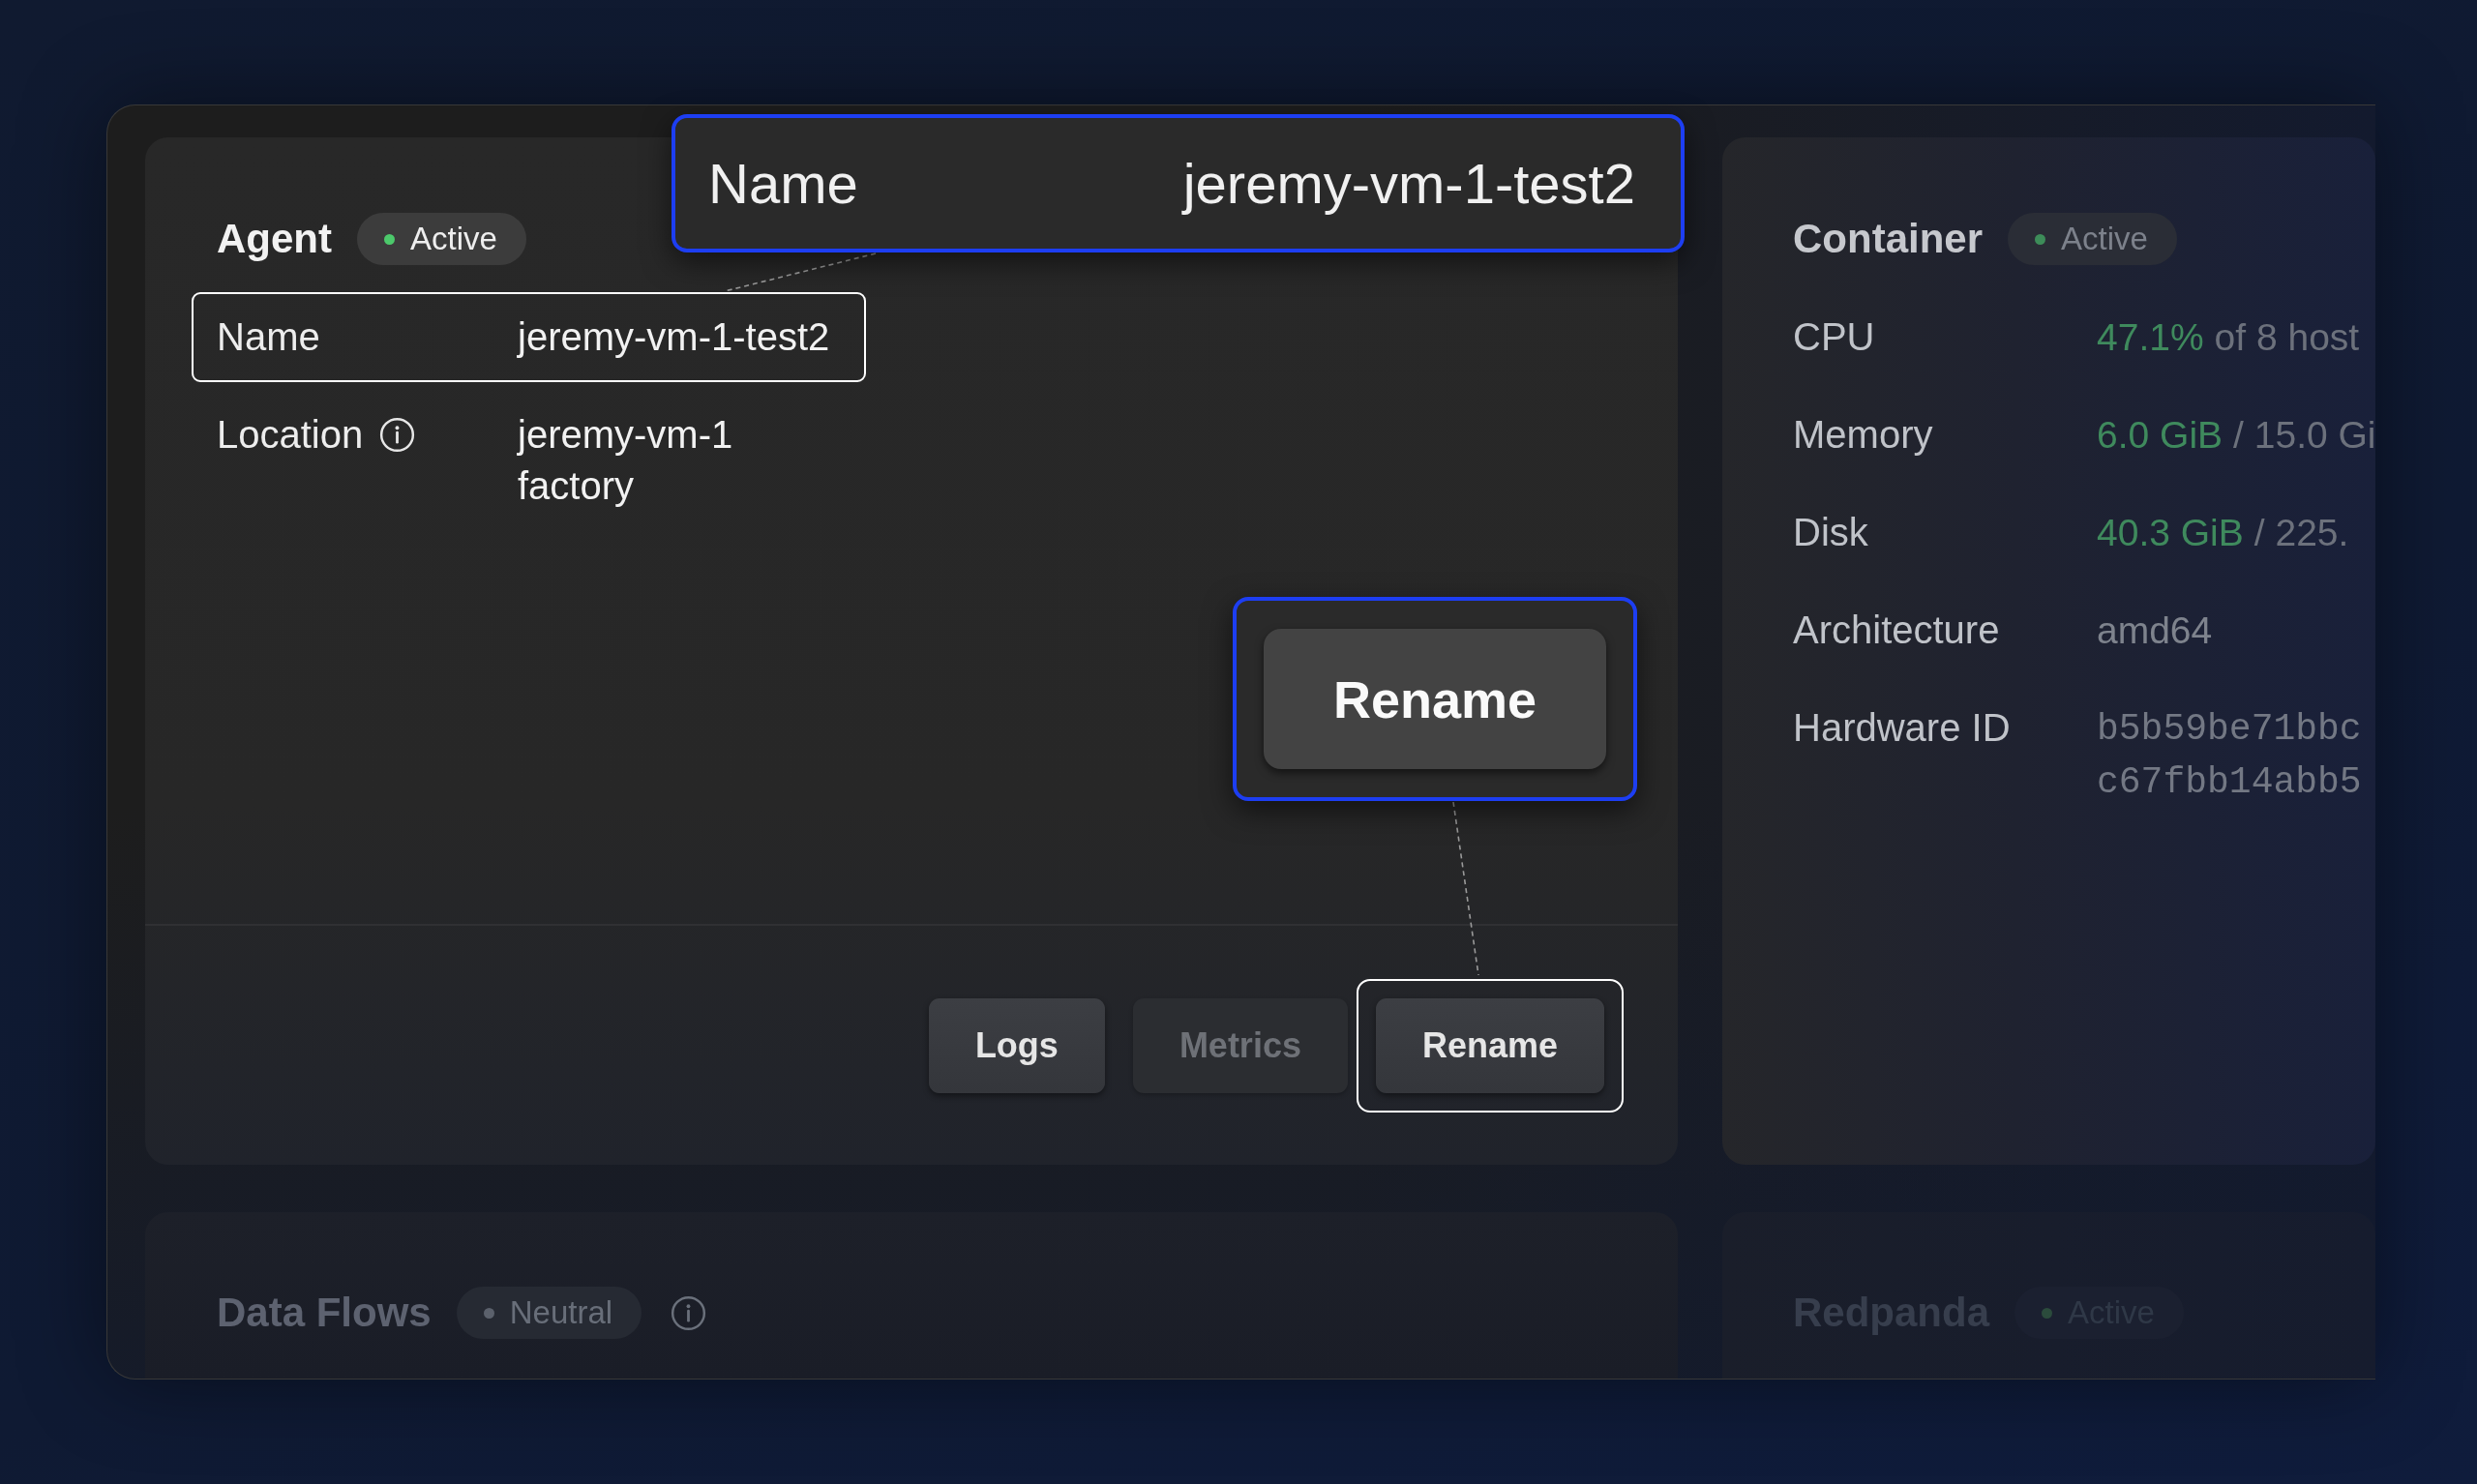 Image resolution: width=2477 pixels, height=1484 pixels. Describe the element at coordinates (1016, 1045) in the screenshot. I see `action-button: Logs` at that location.